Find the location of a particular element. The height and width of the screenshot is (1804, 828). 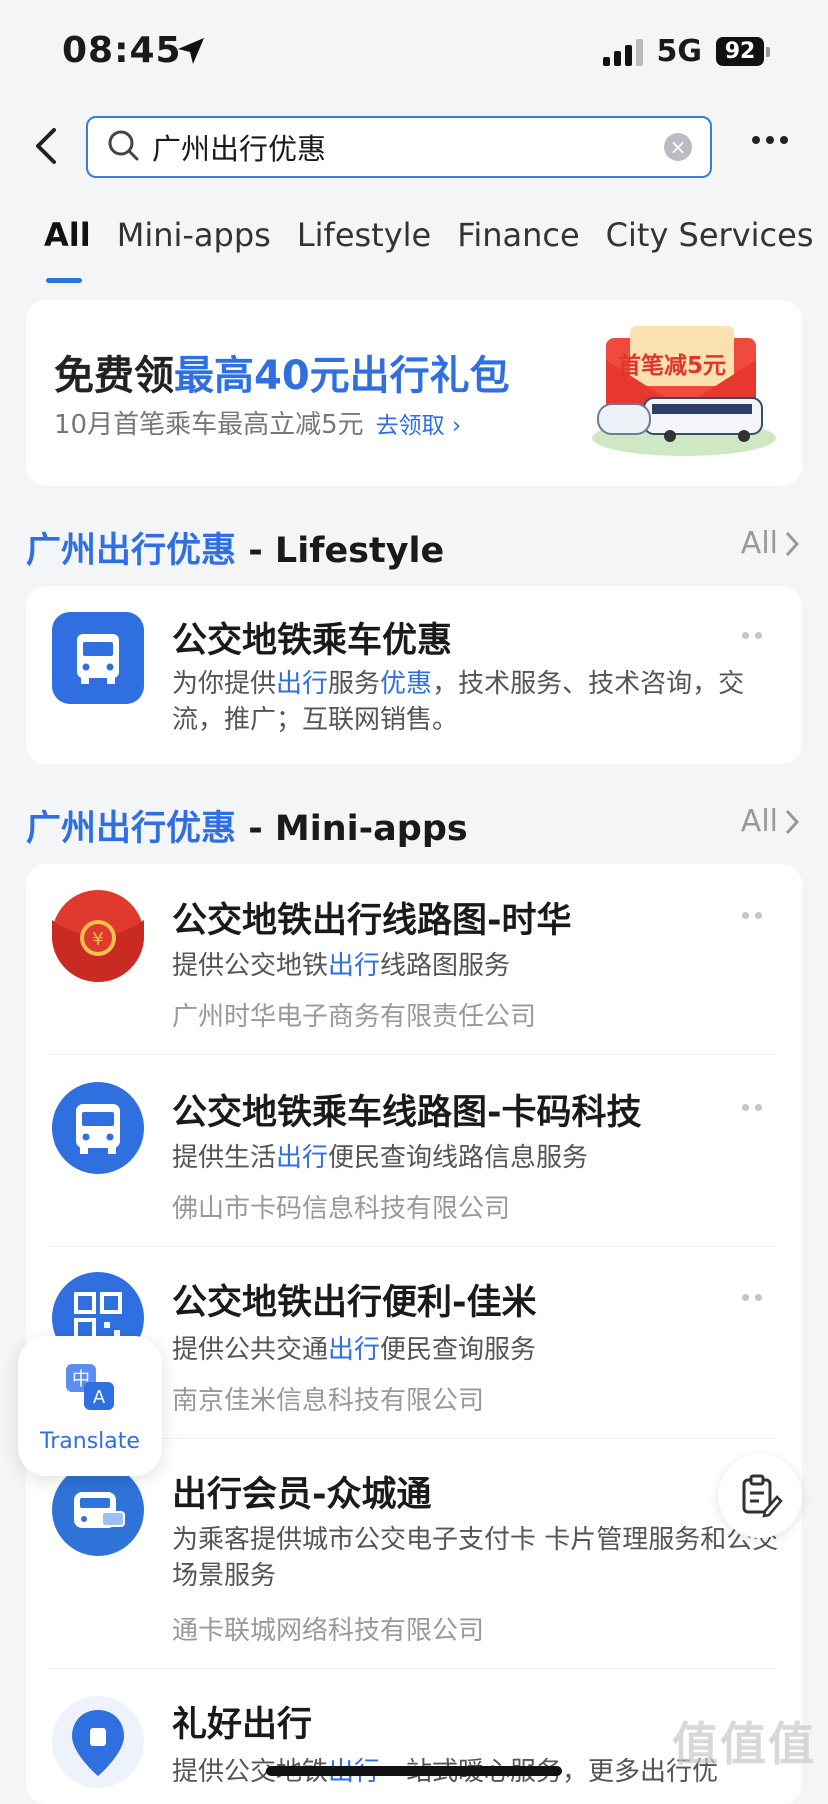

miniapp-desc: 为乘客提供城市公交电子支付卡 卡片管理服务和公交场景服务 is located at coordinates (477, 1558).